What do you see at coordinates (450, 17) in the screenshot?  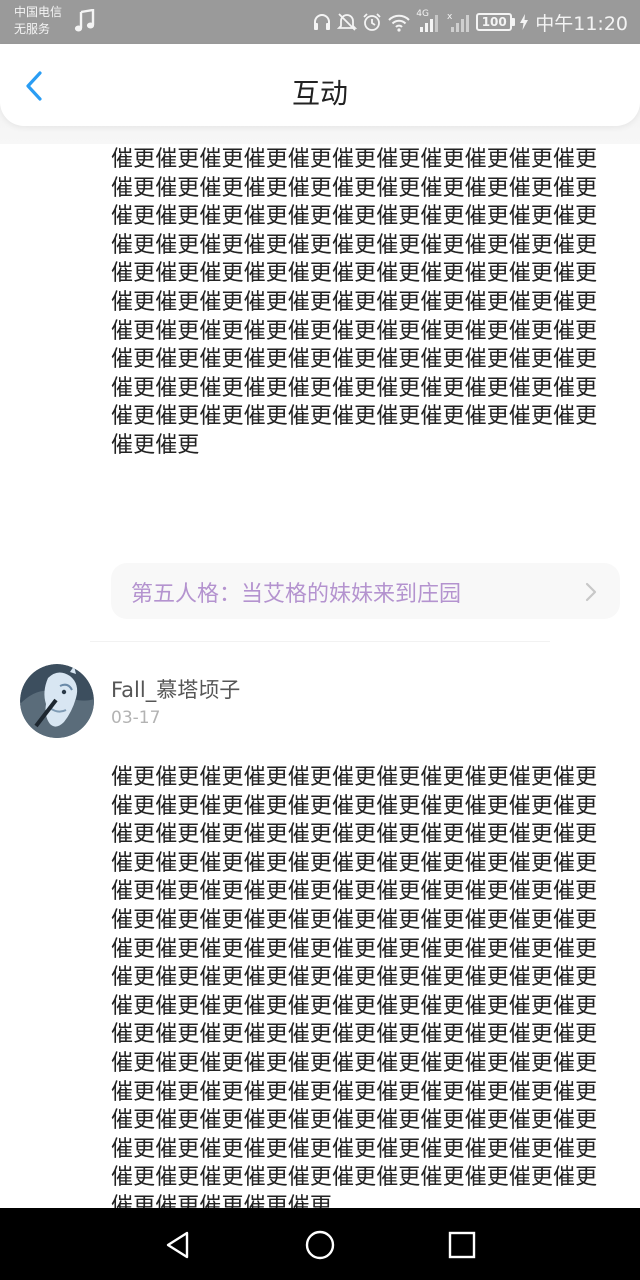 I see `svg-text: x` at bounding box center [450, 17].